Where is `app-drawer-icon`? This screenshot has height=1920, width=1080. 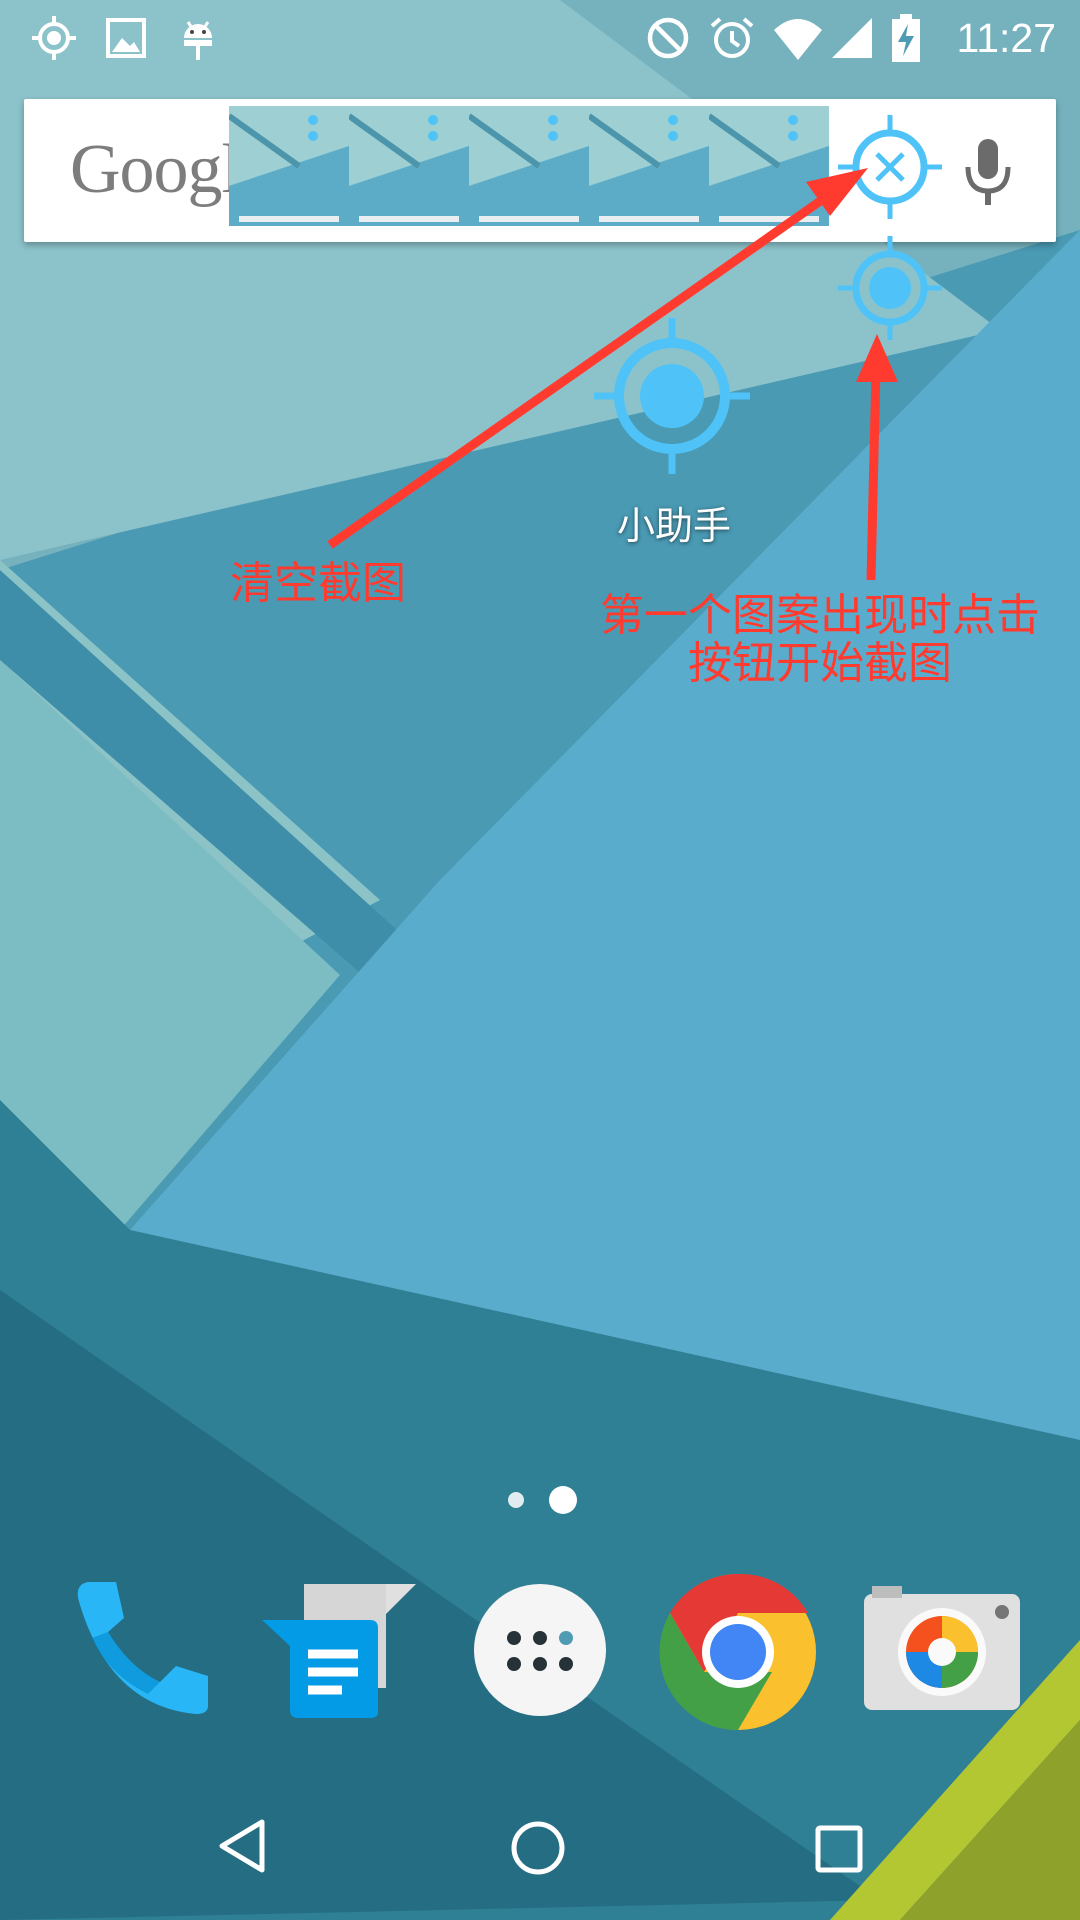 app-drawer-icon is located at coordinates (540, 1650).